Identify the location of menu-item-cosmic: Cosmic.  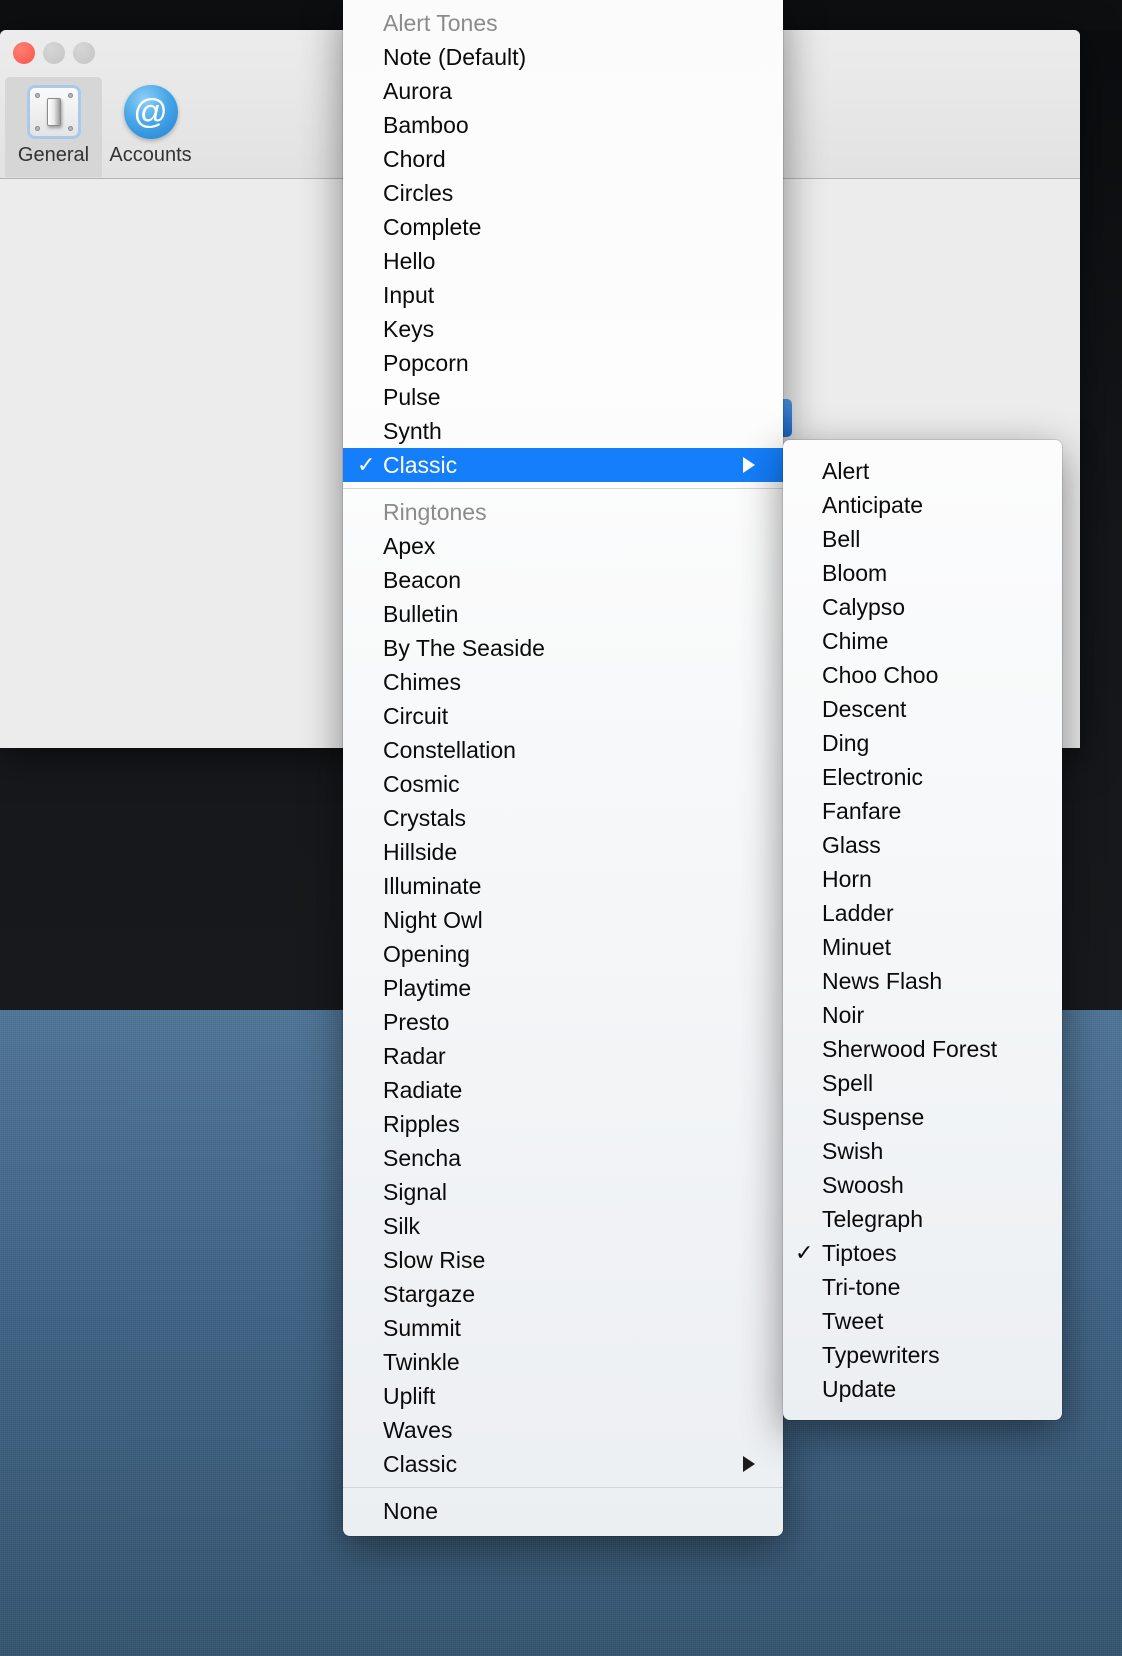
(563, 784).